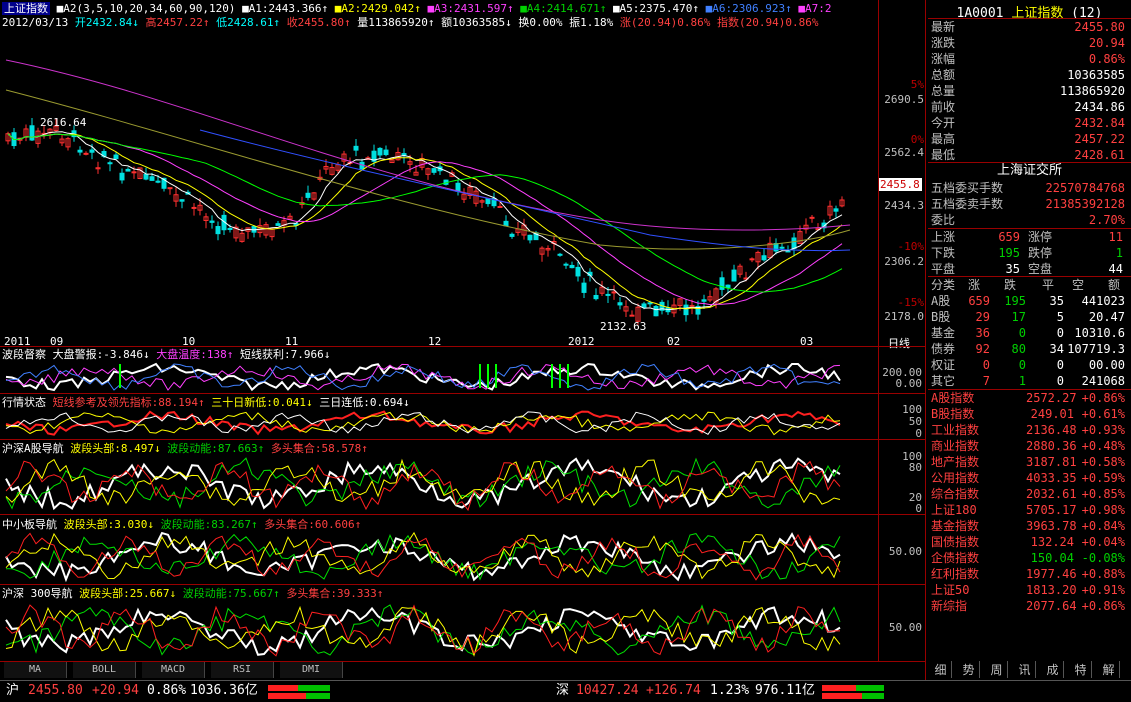 Image resolution: width=1131 pixels, height=702 pixels. What do you see at coordinates (941, 301) in the screenshot?
I see `table-cell: A股` at bounding box center [941, 301].